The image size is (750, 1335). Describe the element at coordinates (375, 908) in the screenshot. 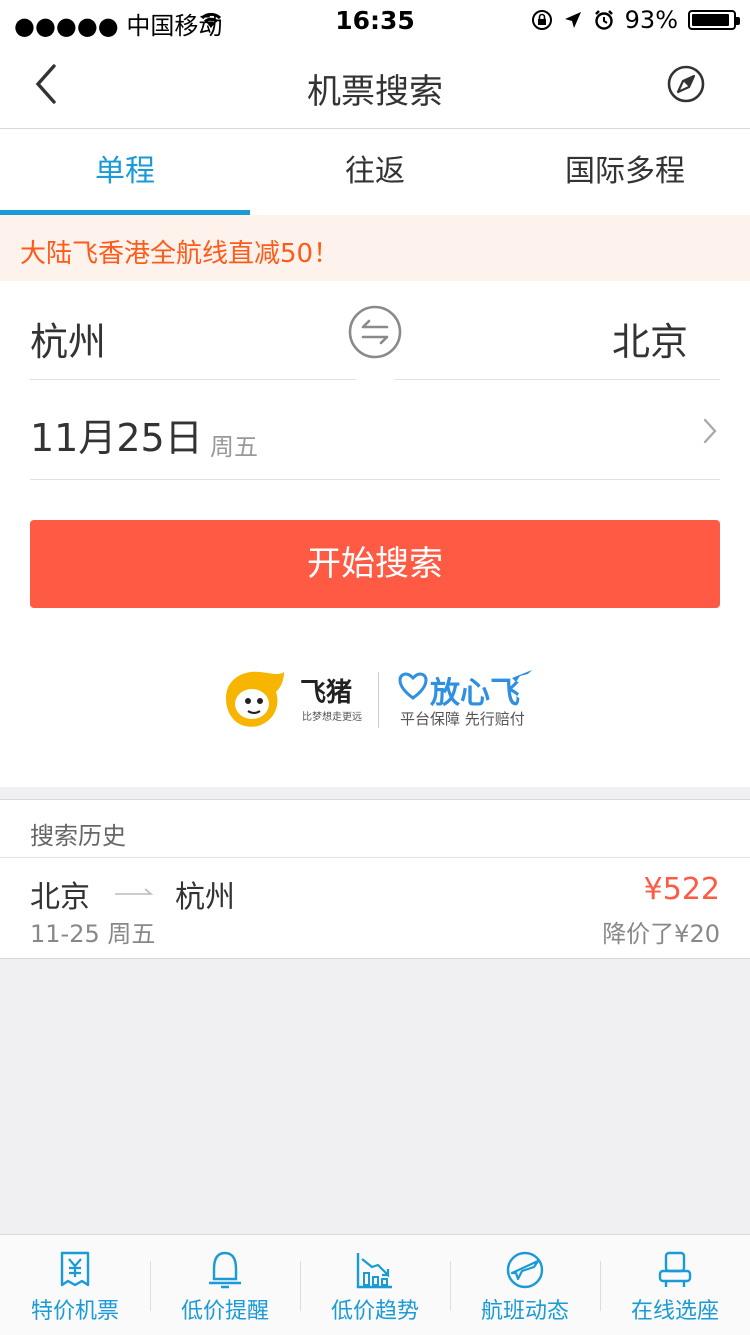

I see `history-item: 北京 杭州 11-25 周五 ¥522 降价了¥20` at that location.